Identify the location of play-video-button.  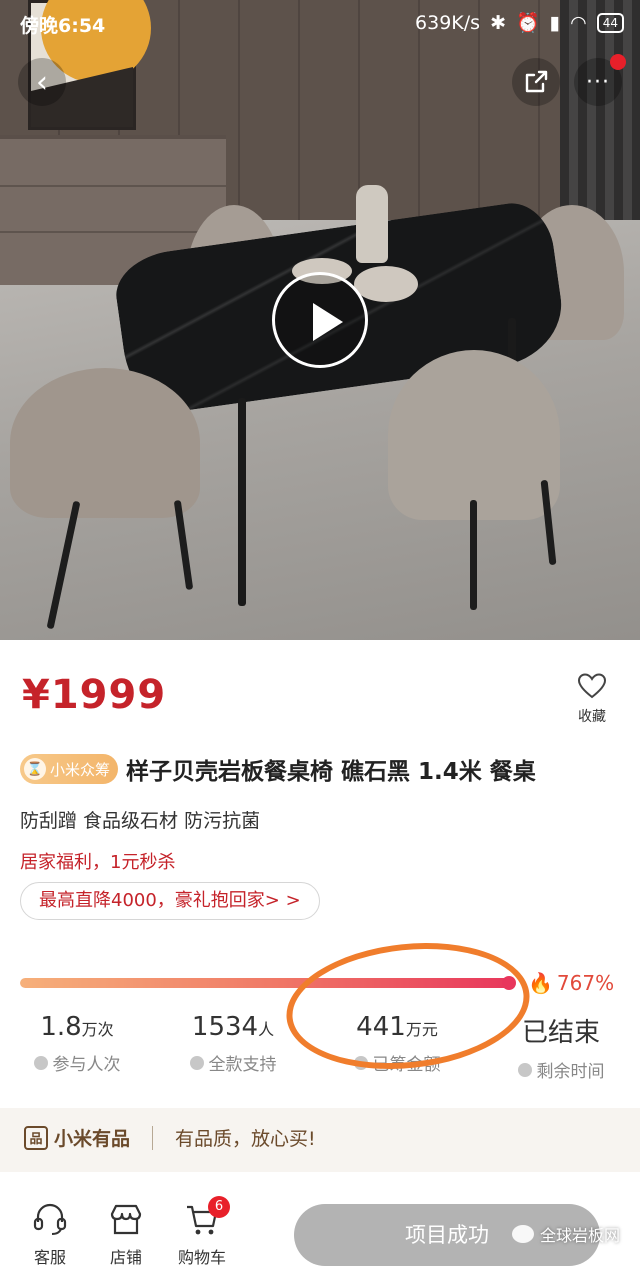
(320, 320).